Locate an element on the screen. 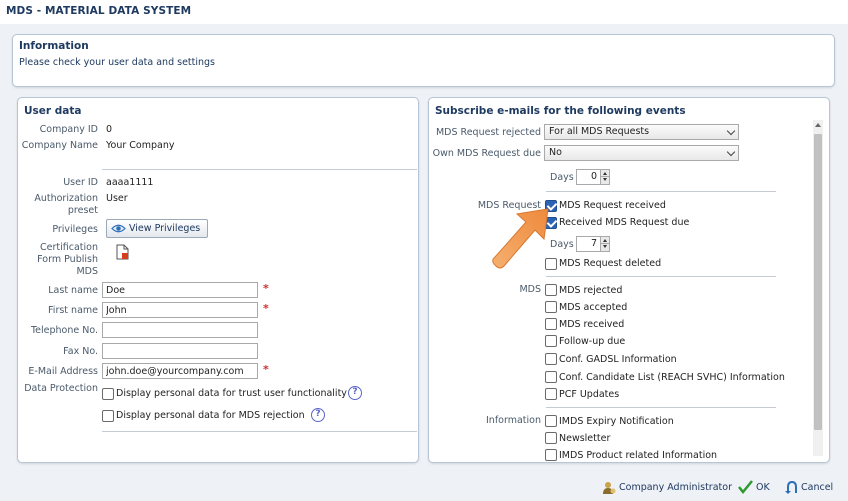 Image resolution: width=848 pixels, height=501 pixels. newsletter-checkbox is located at coordinates (551, 438).